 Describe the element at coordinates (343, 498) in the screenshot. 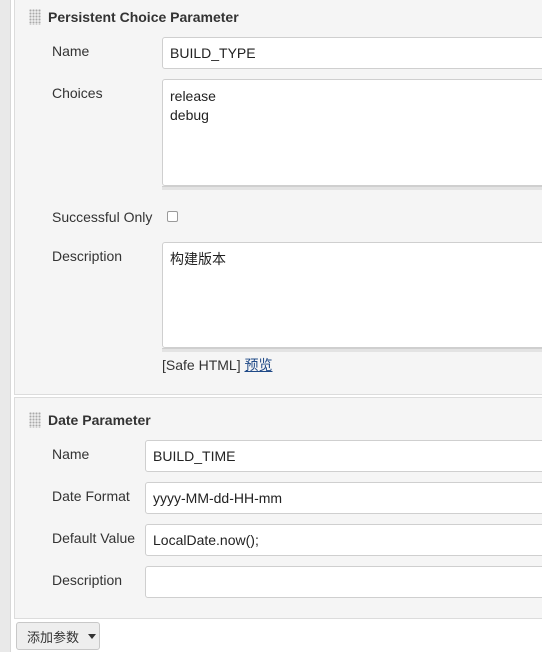

I see `date-format-input: yyyy-MM-dd-HH-mm` at that location.